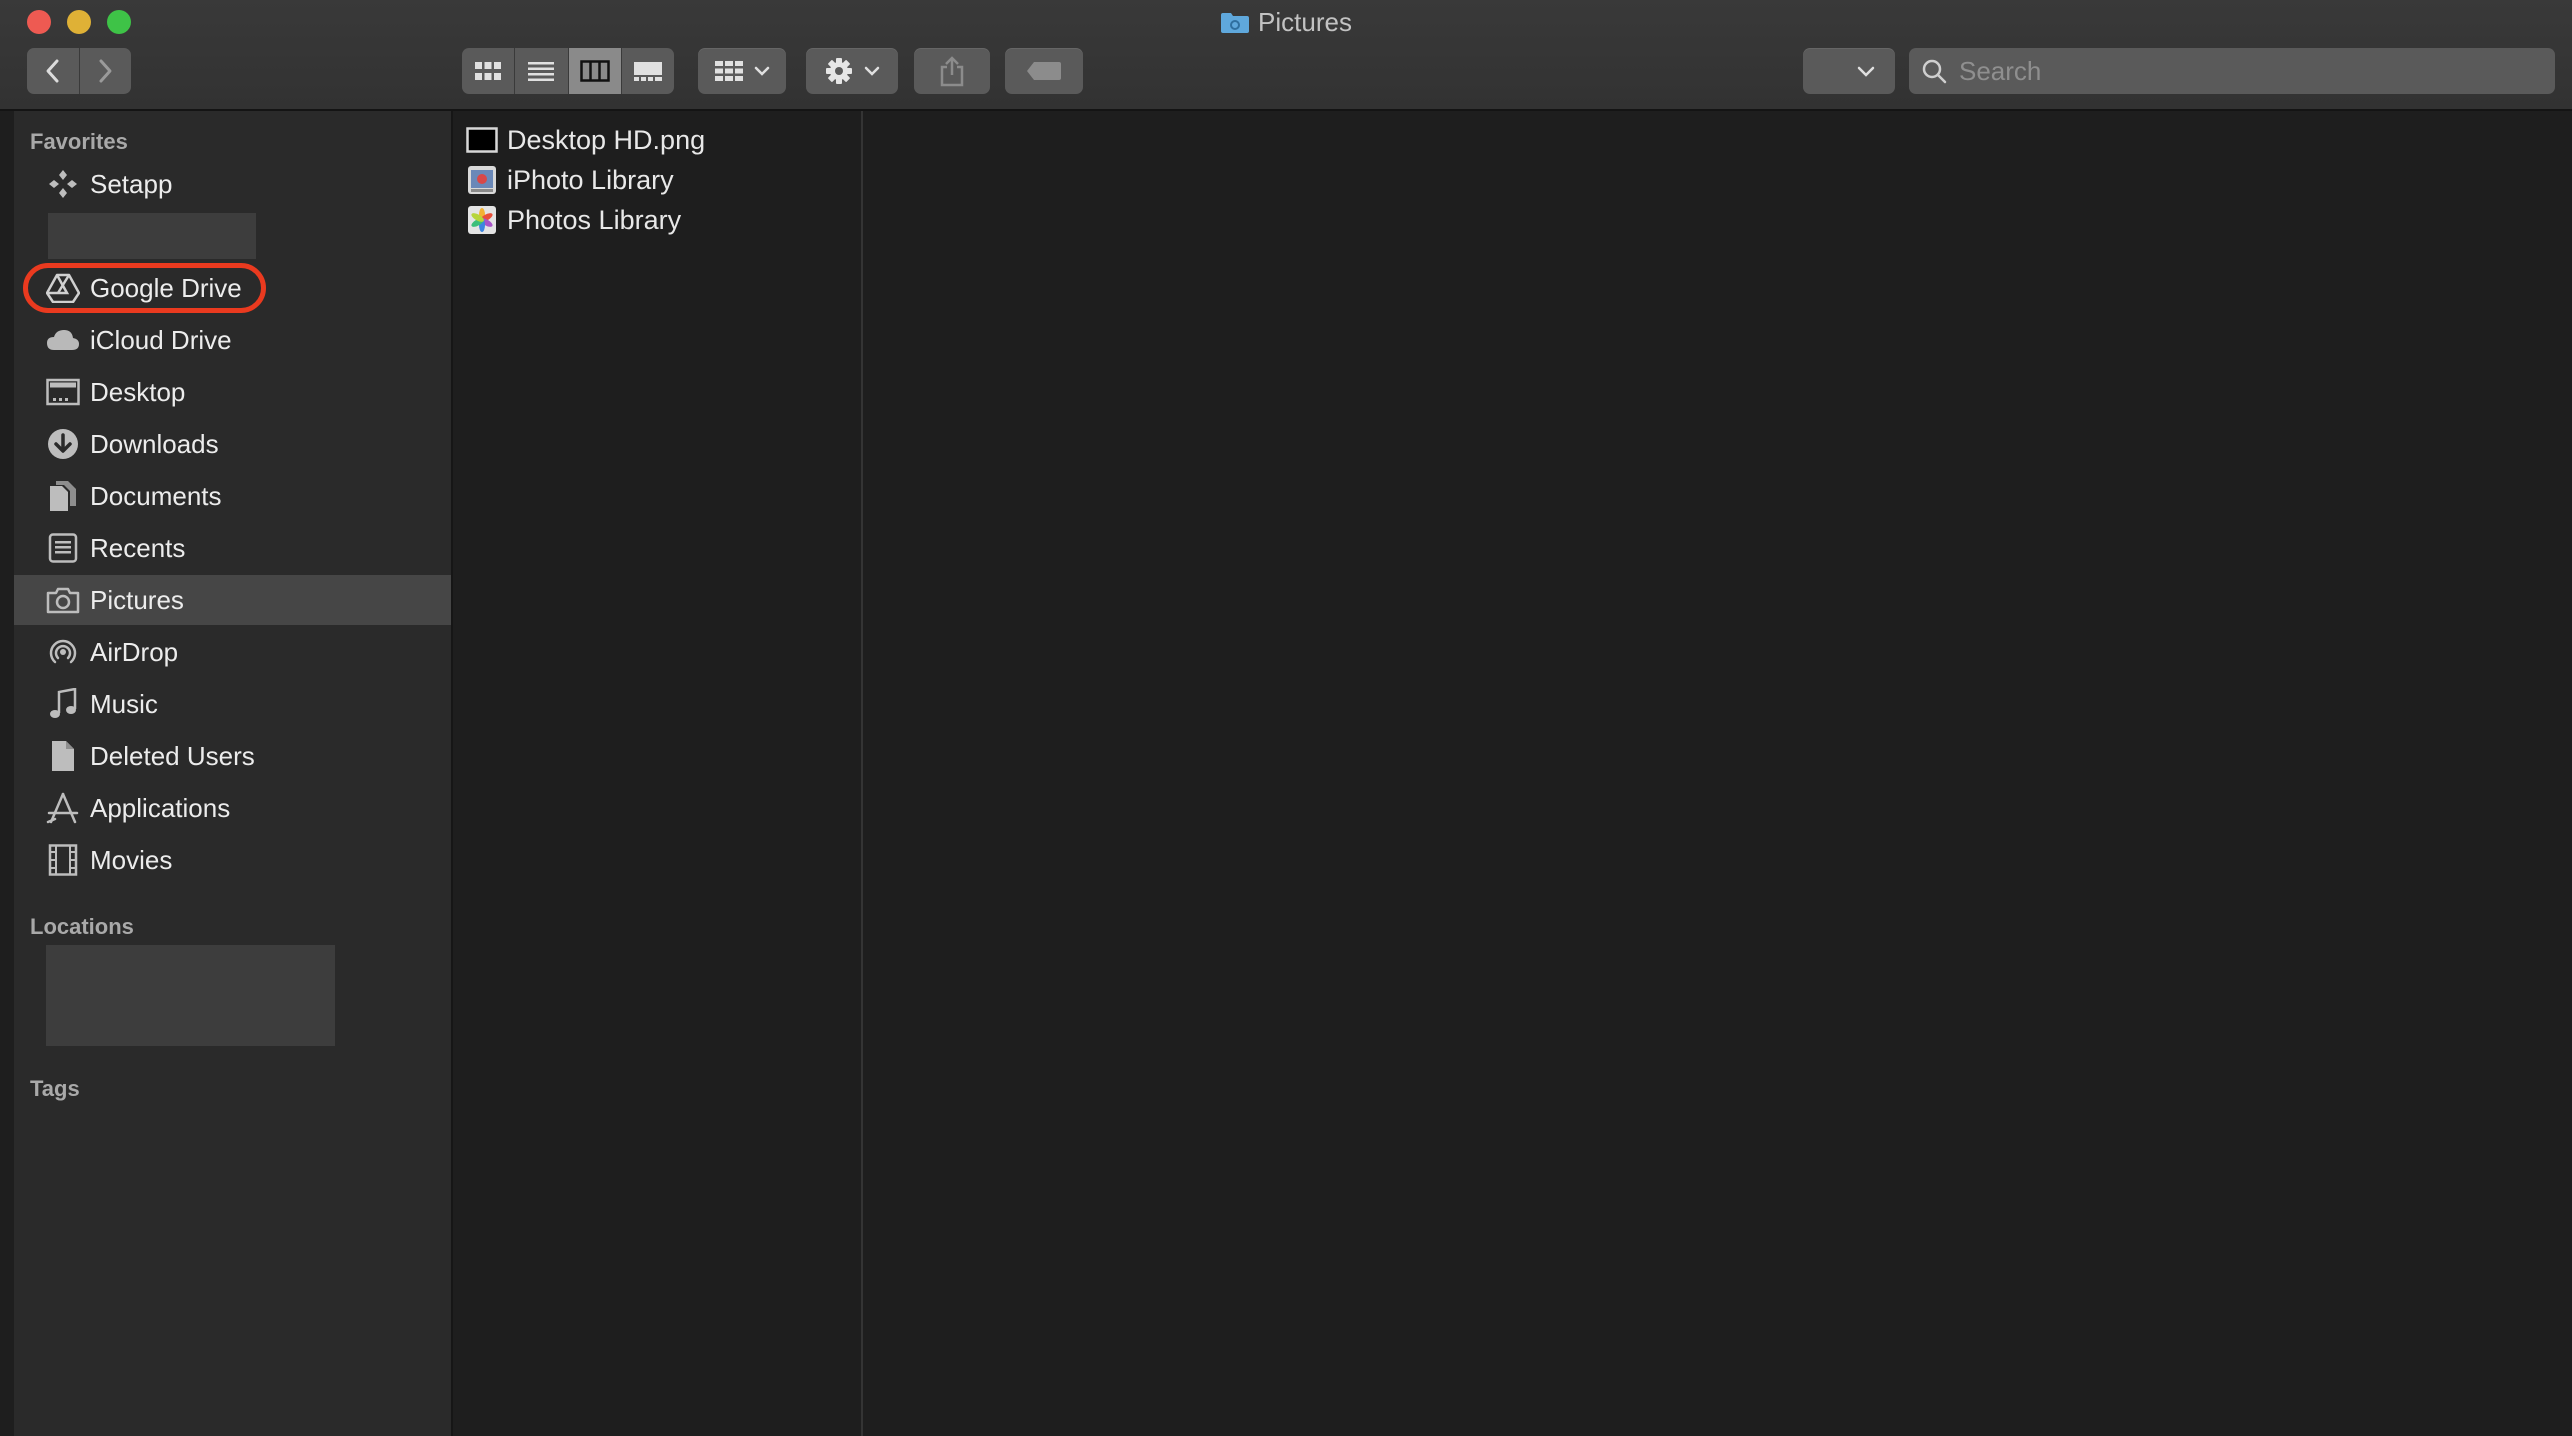 The image size is (2572, 1436). What do you see at coordinates (63, 496) in the screenshot?
I see `documents-icon` at bounding box center [63, 496].